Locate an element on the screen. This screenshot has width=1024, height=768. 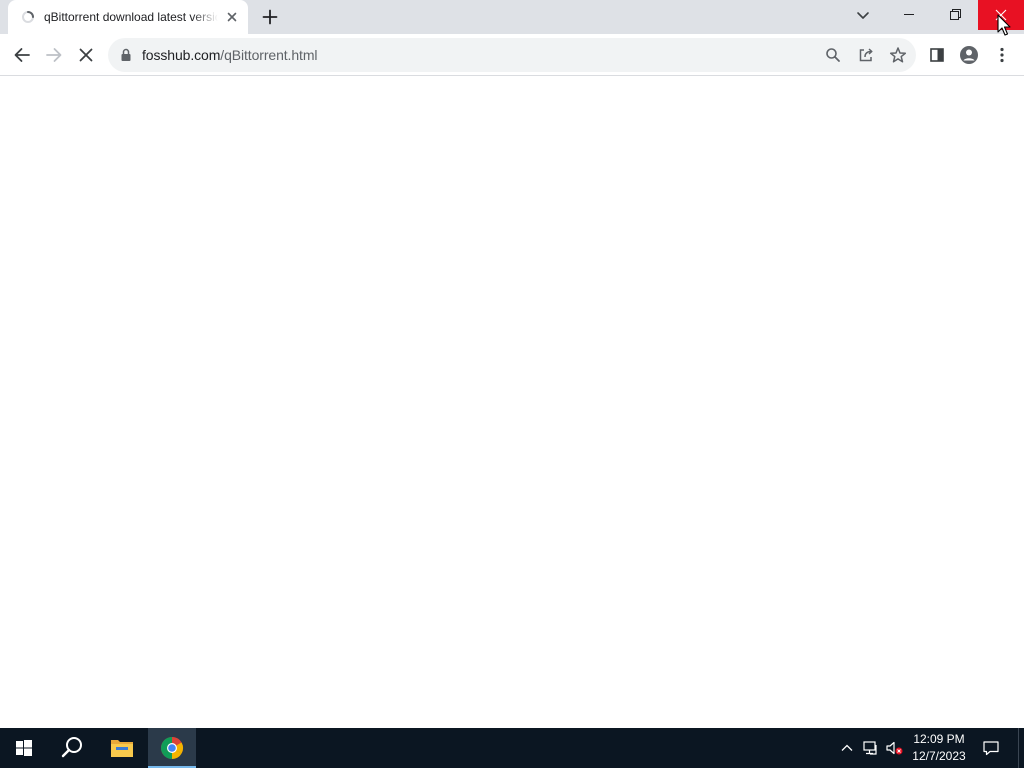
show-desktop-button is located at coordinates (1021, 748).